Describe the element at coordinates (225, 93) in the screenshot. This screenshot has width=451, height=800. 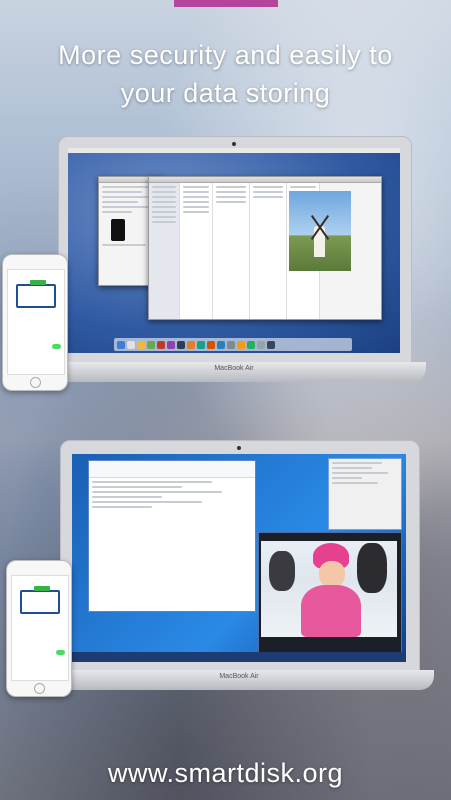
I see `headline-line-2: your data storing` at that location.